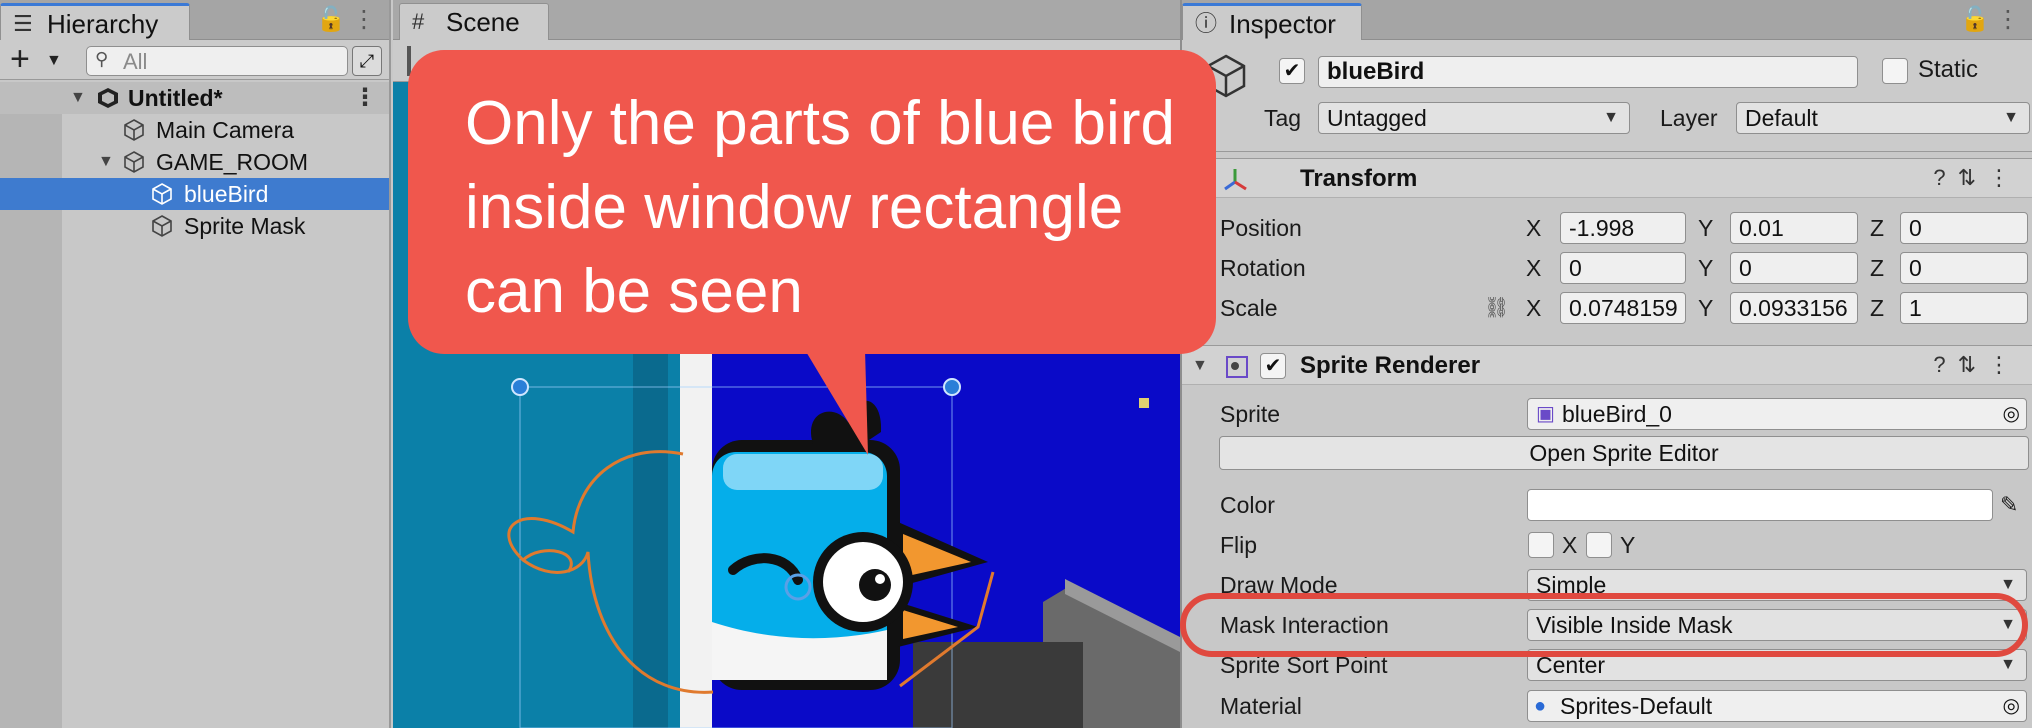 This screenshot has width=2032, height=728. I want to click on scene-tabbar: # Scene, so click(786, 20).